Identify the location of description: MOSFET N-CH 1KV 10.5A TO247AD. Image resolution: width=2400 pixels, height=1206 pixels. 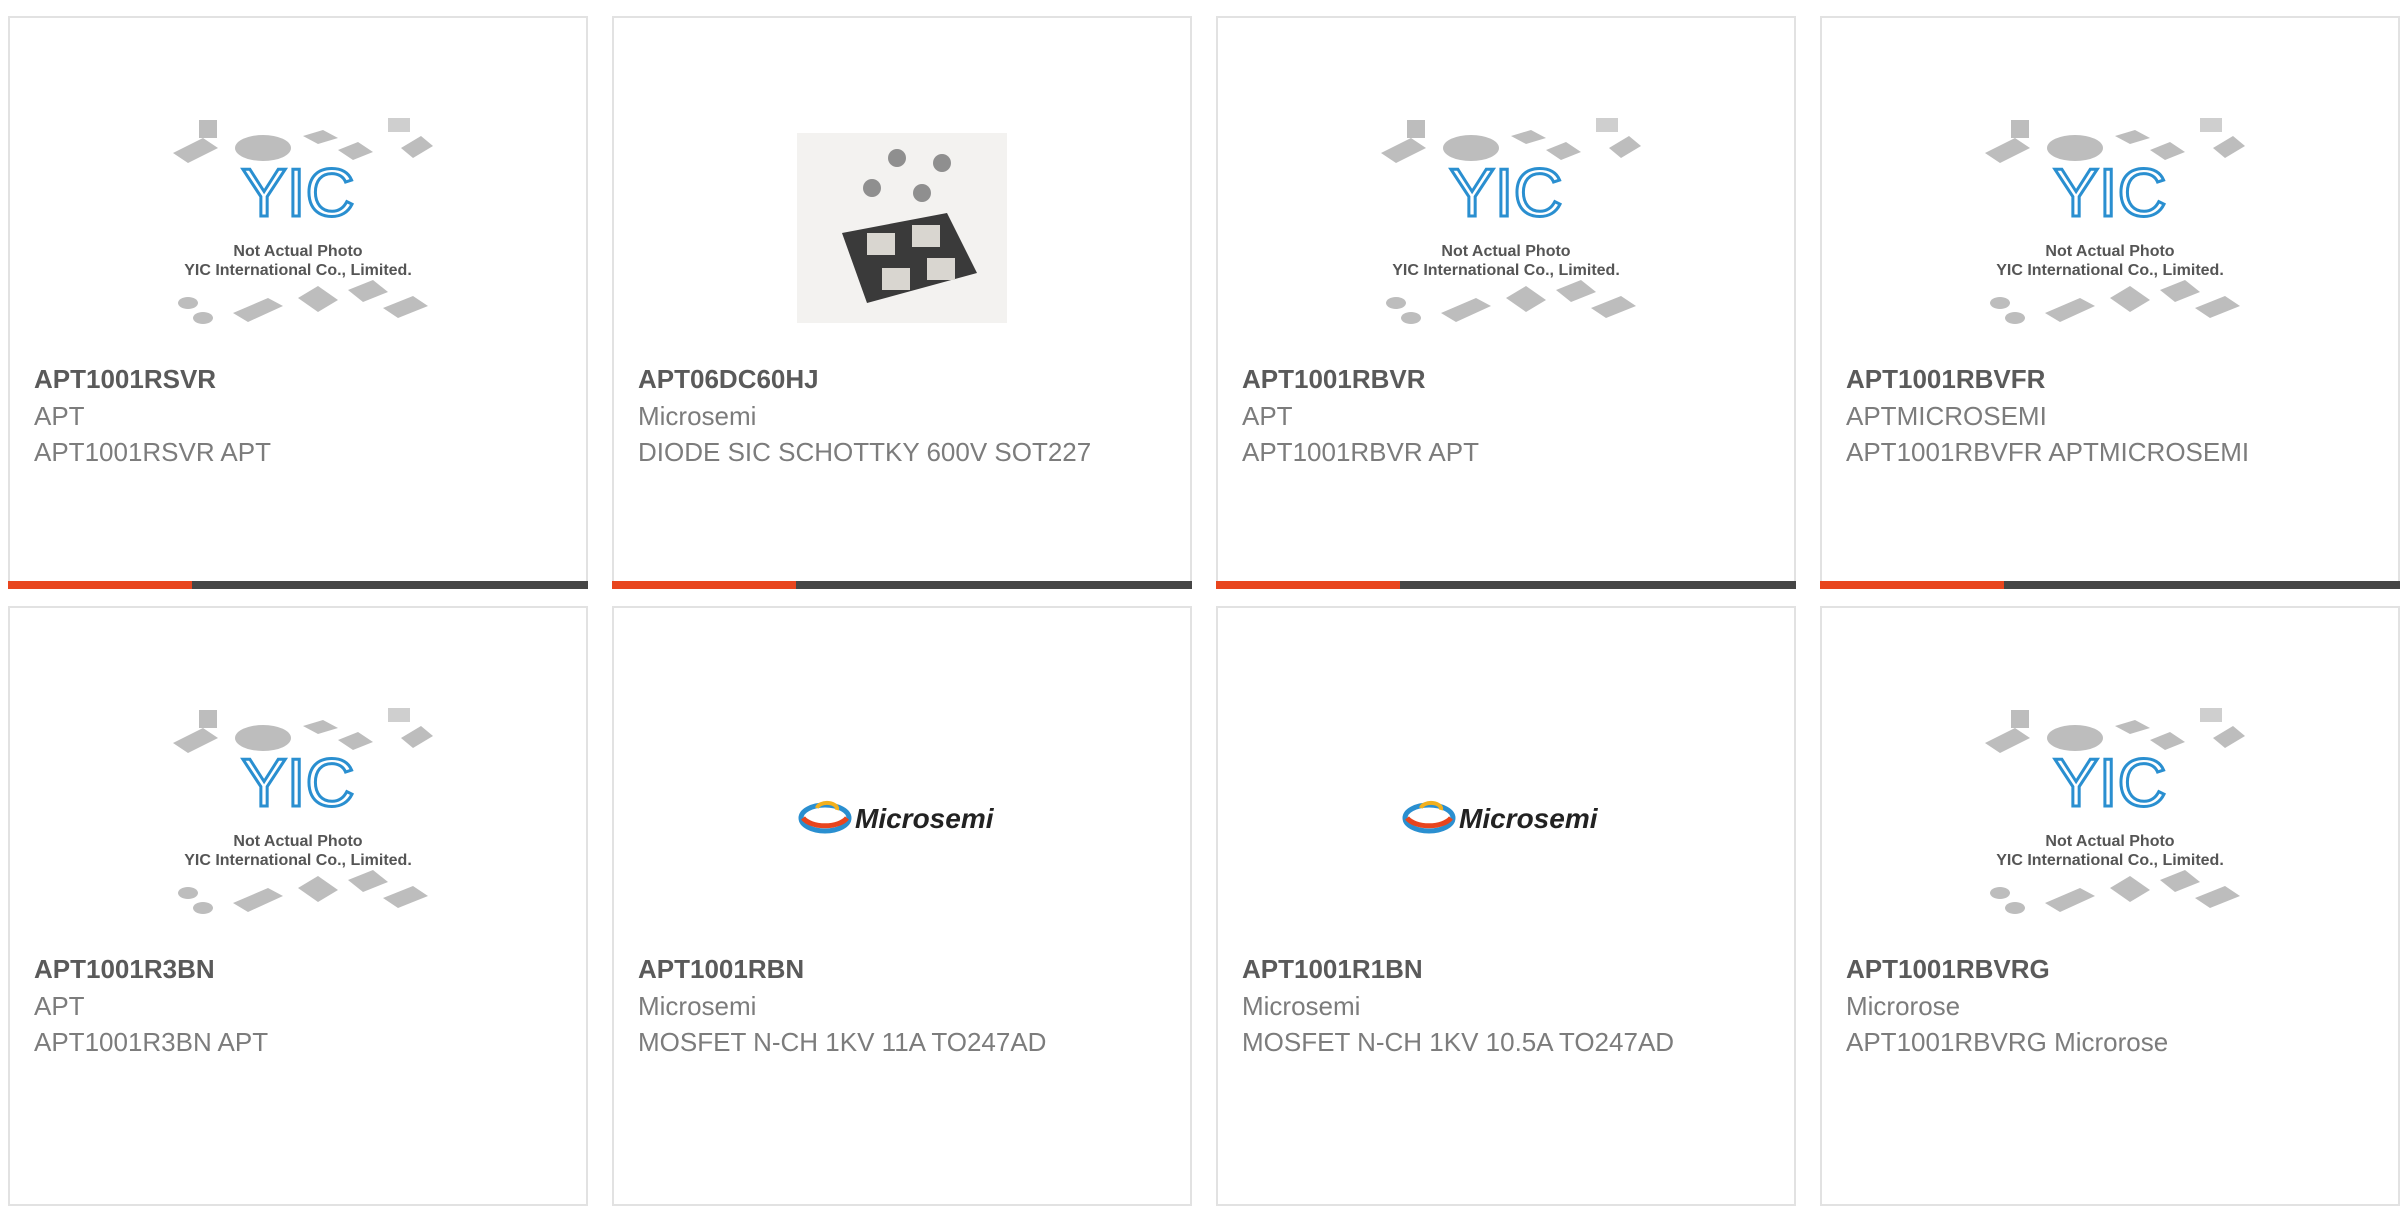
(1458, 1042).